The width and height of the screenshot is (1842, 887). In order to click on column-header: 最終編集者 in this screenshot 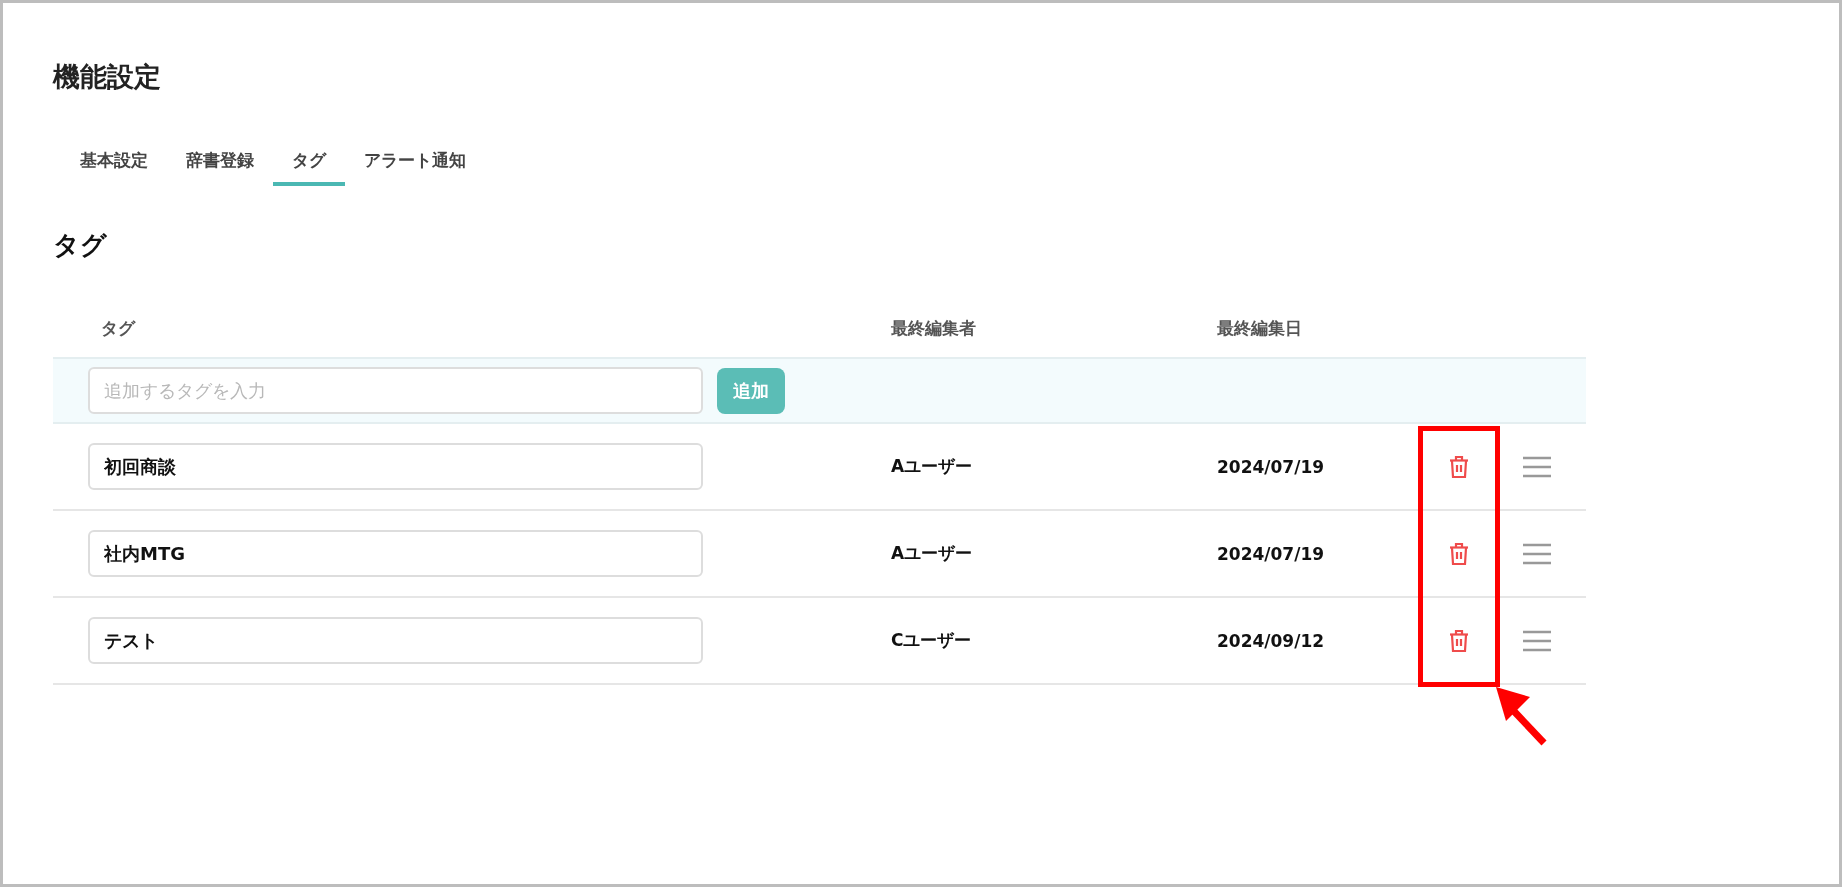, I will do `click(934, 328)`.